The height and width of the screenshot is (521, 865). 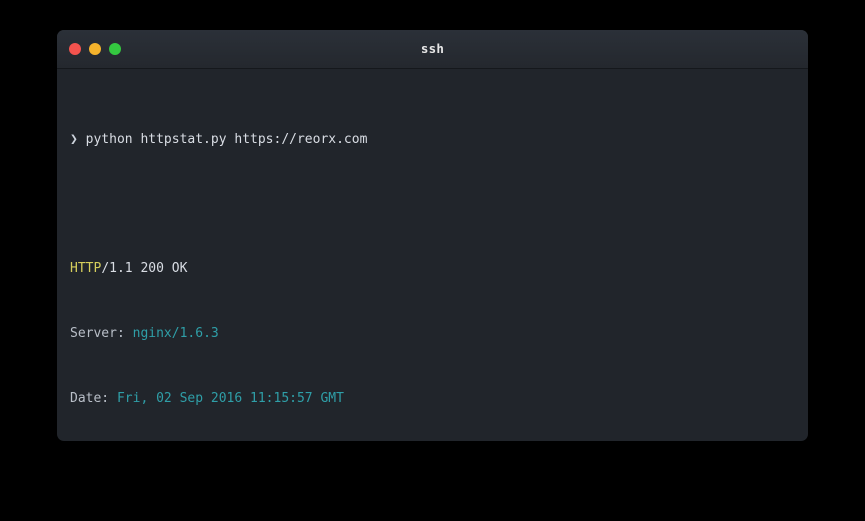 I want to click on header-key: Date:, so click(x=90, y=398).